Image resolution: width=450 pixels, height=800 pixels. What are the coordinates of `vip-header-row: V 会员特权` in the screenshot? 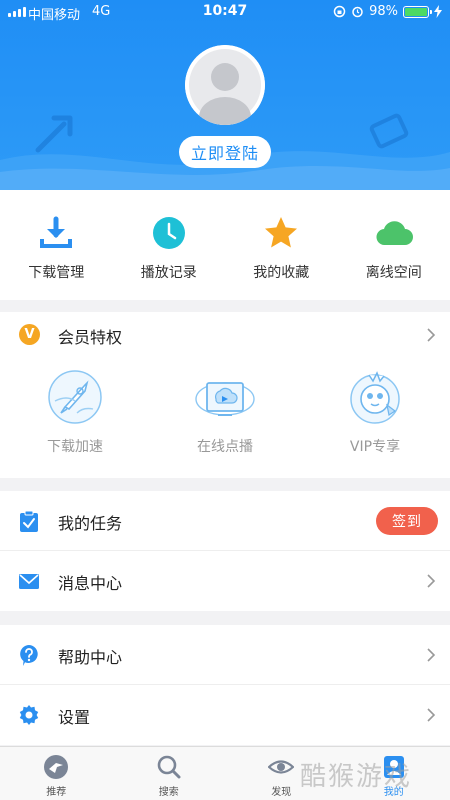 It's located at (225, 335).